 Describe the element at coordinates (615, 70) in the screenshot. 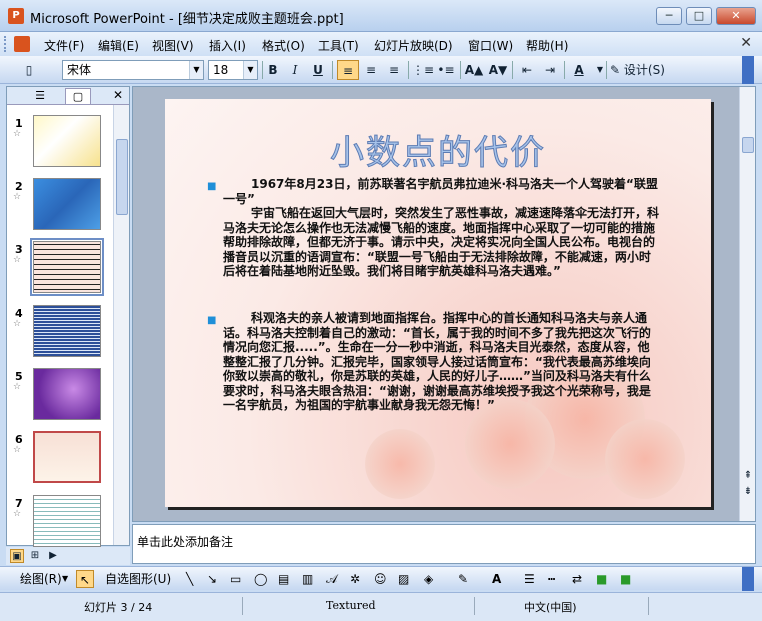

I see `design-icon: ✎` at that location.